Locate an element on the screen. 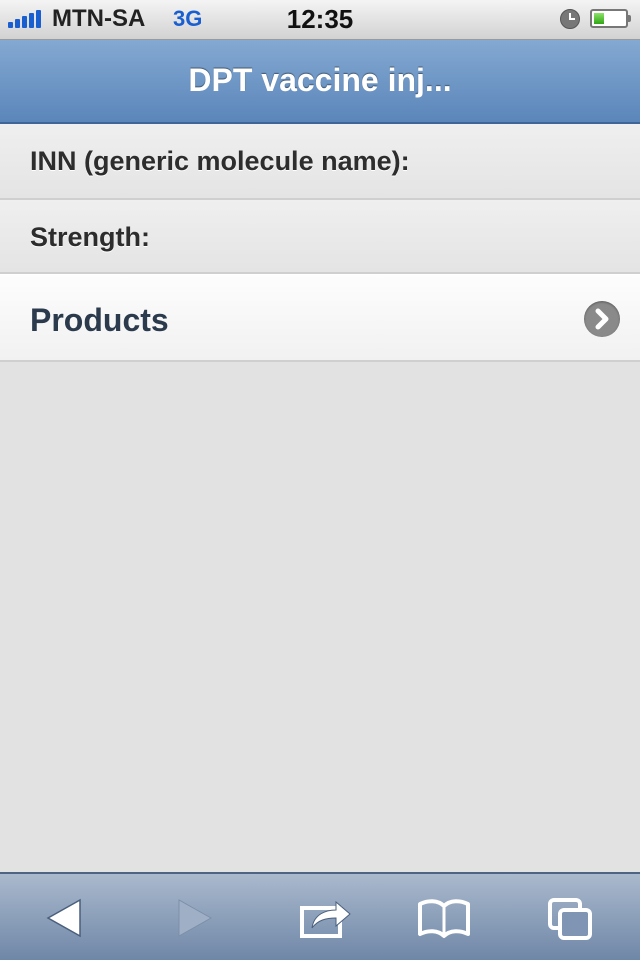 The height and width of the screenshot is (960, 640). inn-row: INN (generic molecule name): is located at coordinates (320, 162).